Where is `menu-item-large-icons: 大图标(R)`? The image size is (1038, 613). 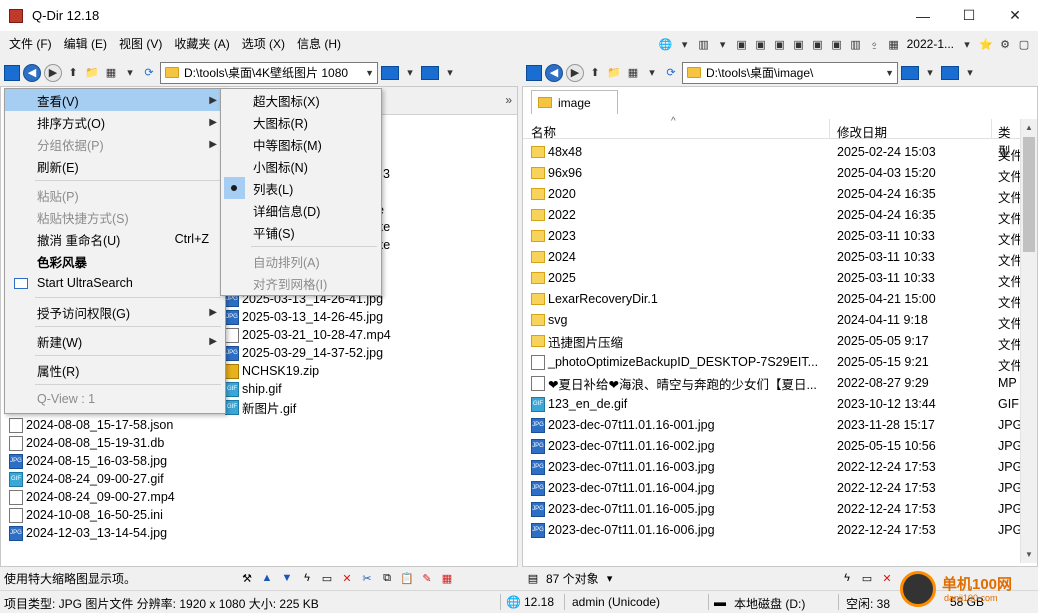 menu-item-large-icons: 大图标(R) is located at coordinates (301, 122).